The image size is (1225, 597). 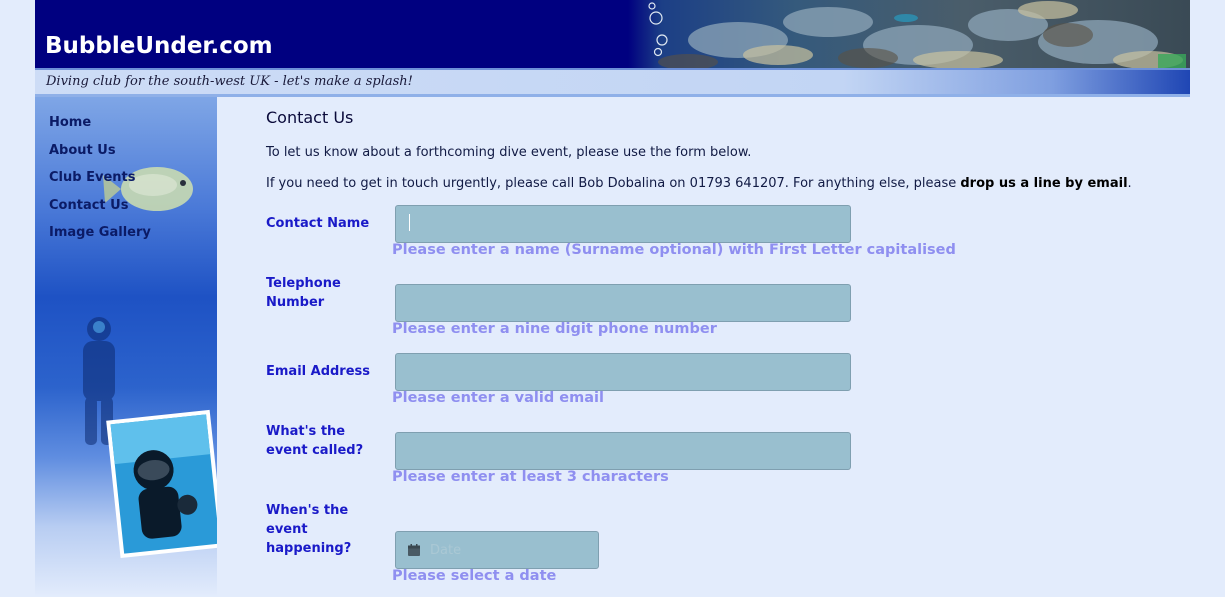 What do you see at coordinates (303, 293) in the screenshot?
I see `telephone-label: Telephone Number` at bounding box center [303, 293].